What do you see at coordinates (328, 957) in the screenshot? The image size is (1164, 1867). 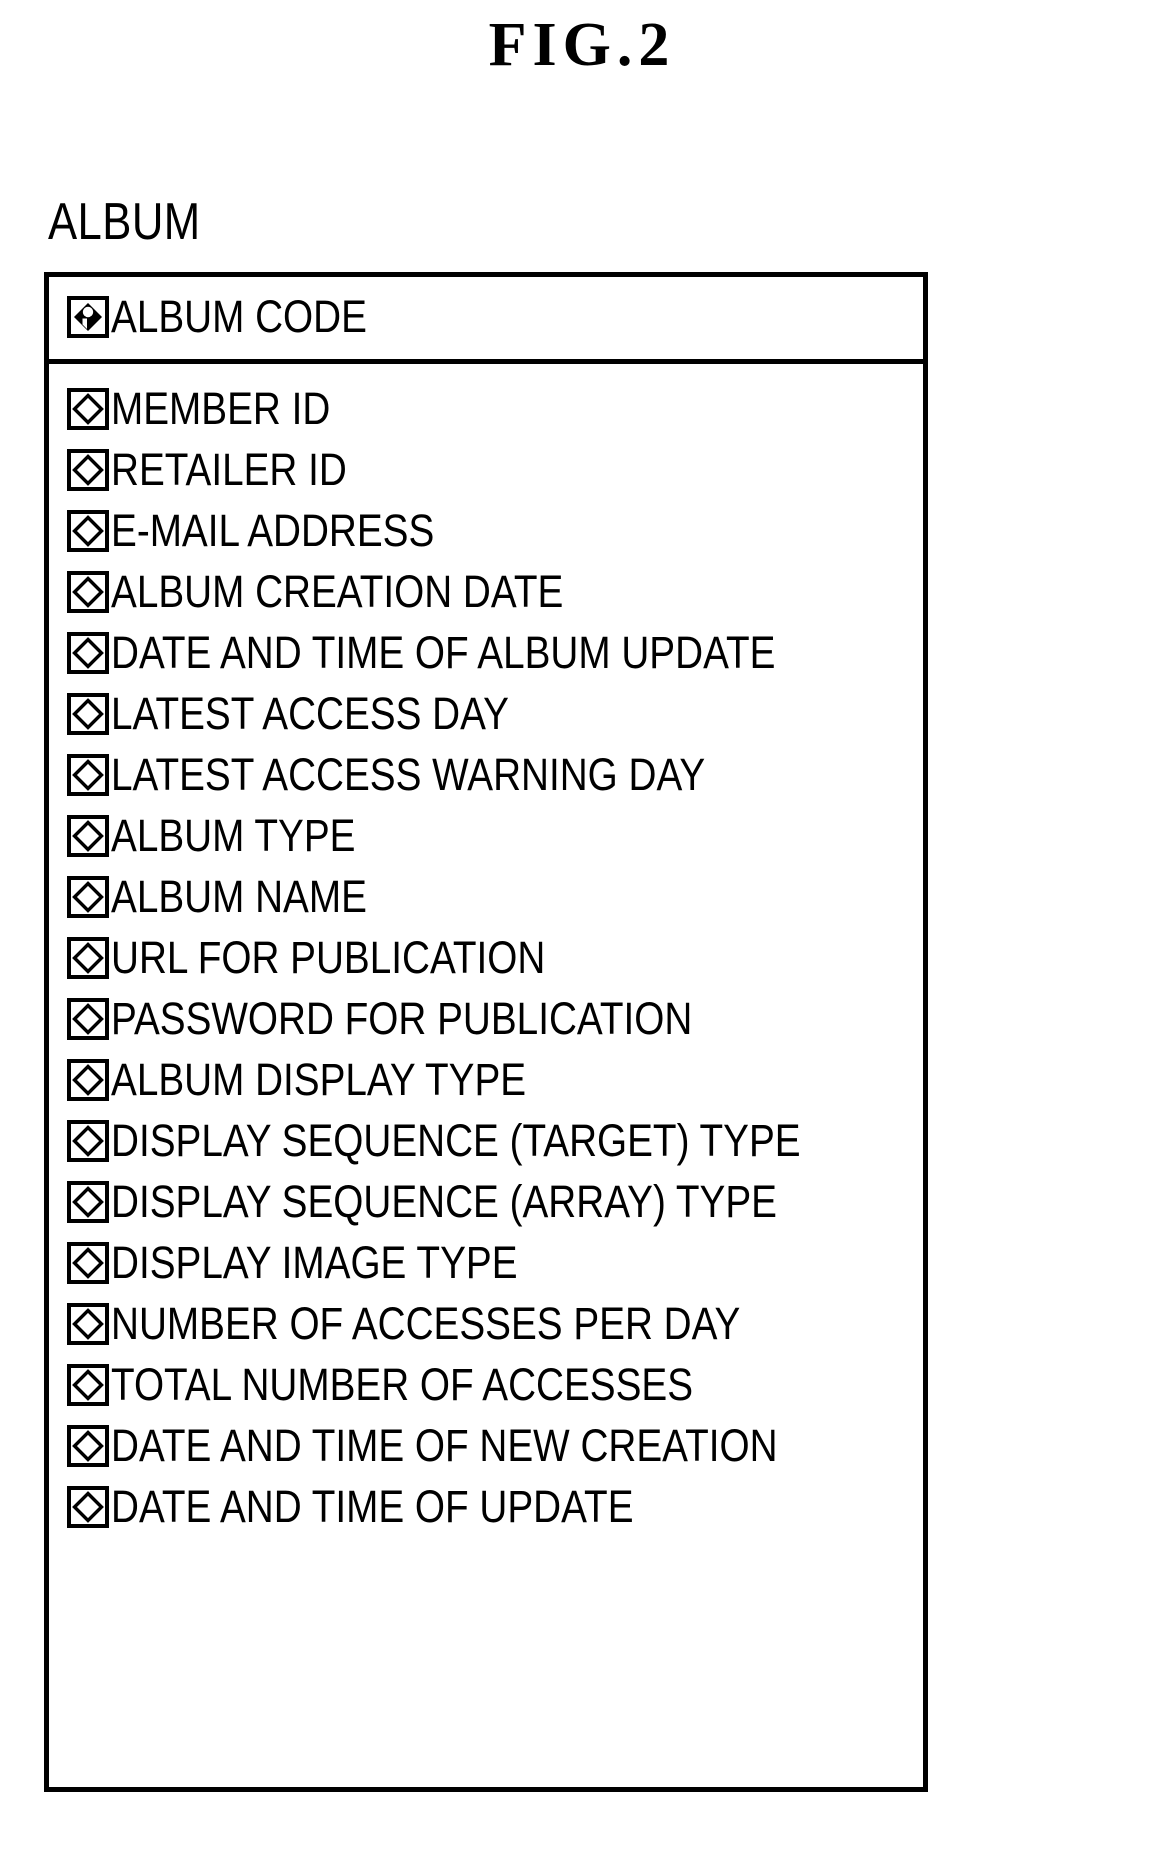 I see `attribute-label: URL FOR PUBLICATION` at bounding box center [328, 957].